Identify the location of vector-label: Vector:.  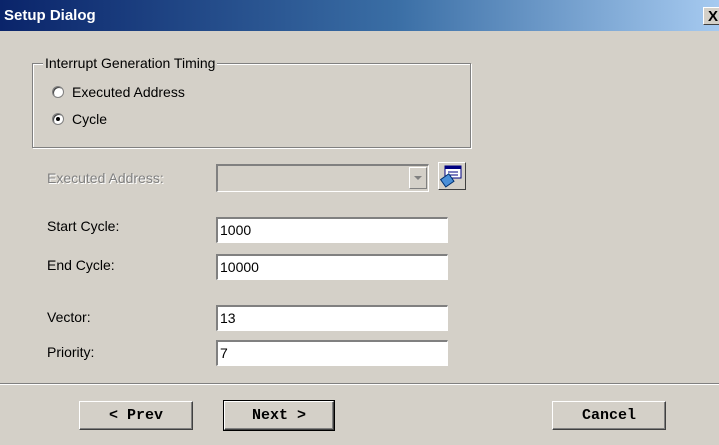
(69, 317).